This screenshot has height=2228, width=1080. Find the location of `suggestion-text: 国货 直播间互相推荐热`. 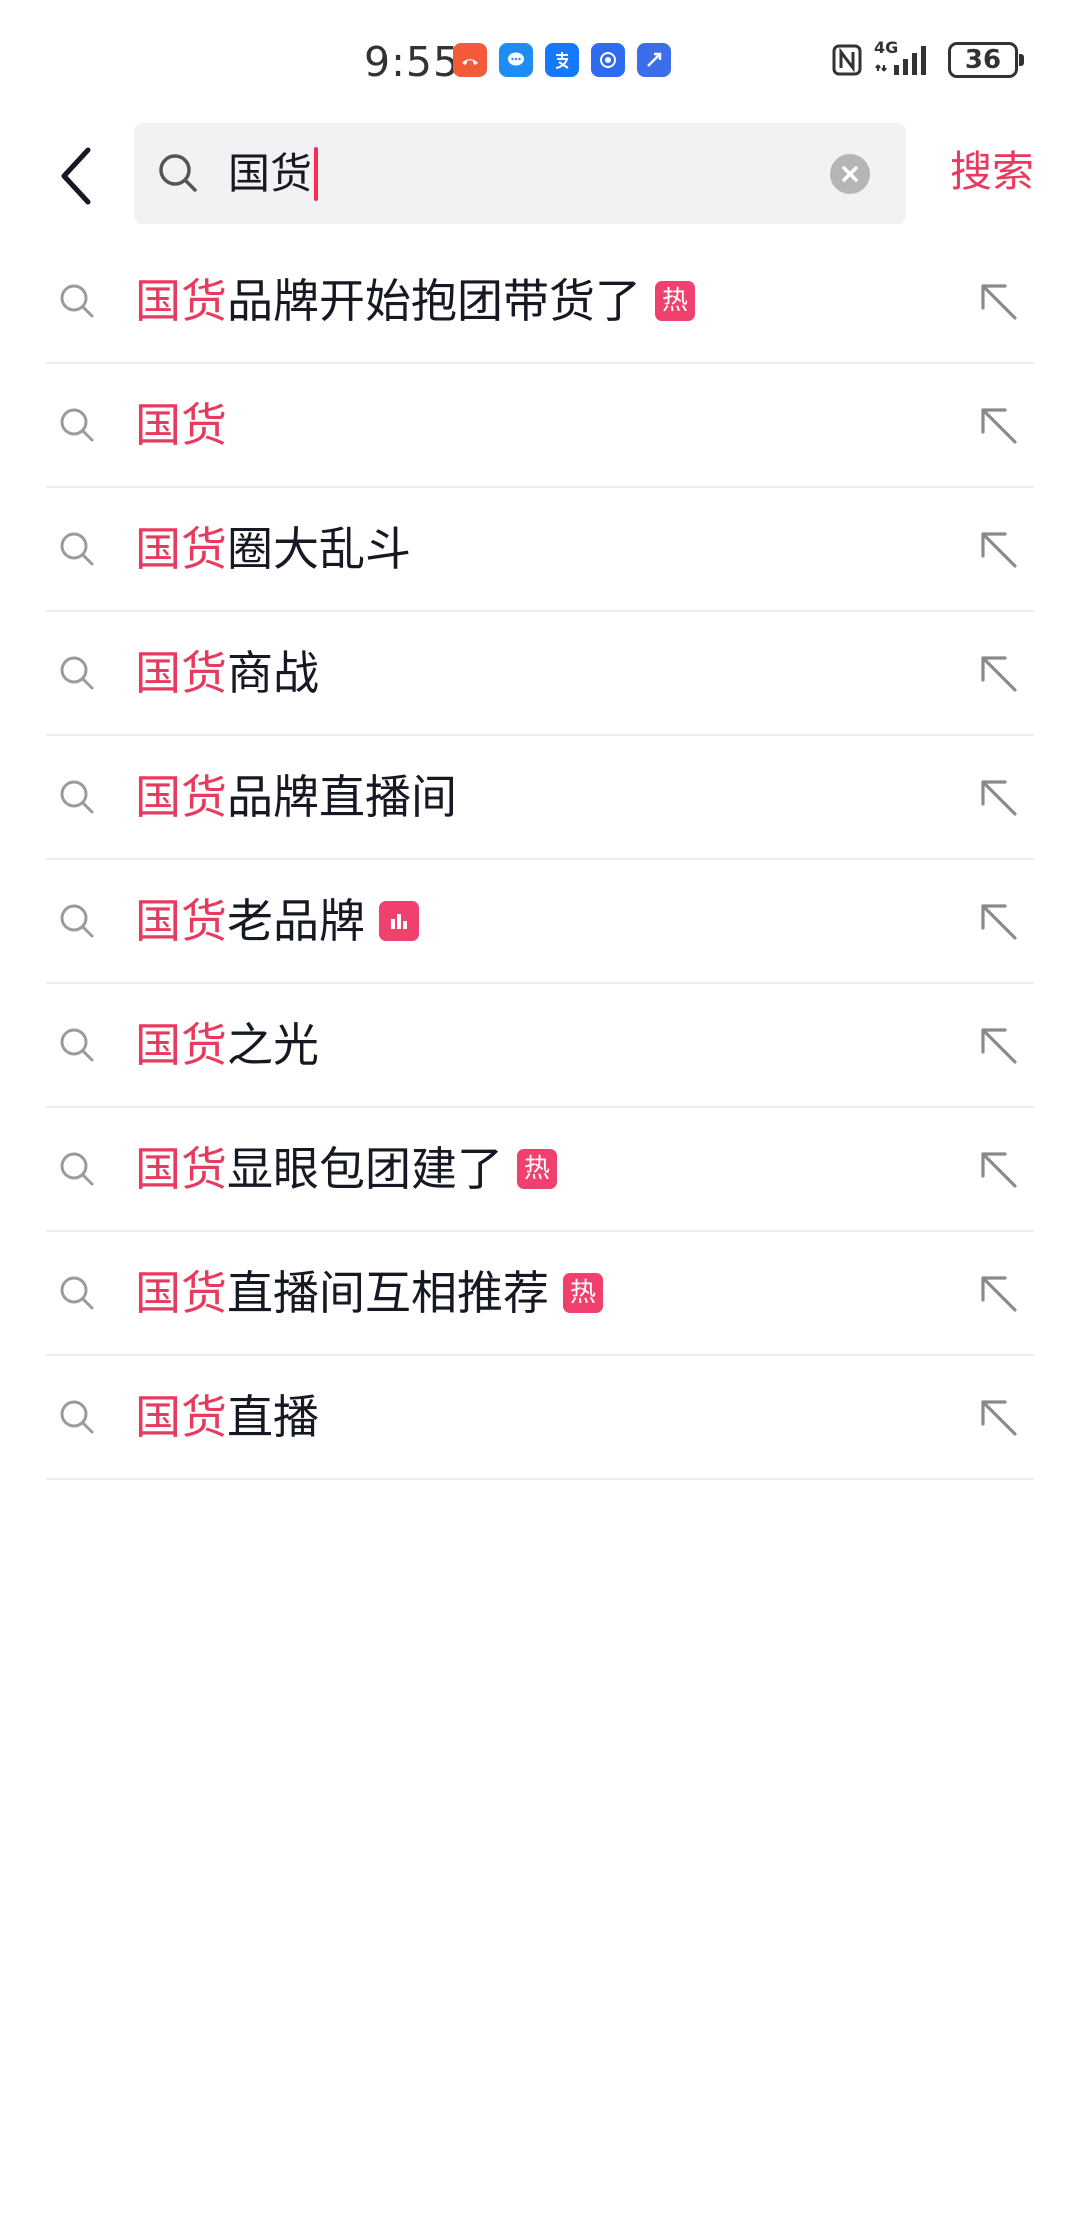

suggestion-text: 国货 直播间互相推荐热 is located at coordinates (369, 1293).